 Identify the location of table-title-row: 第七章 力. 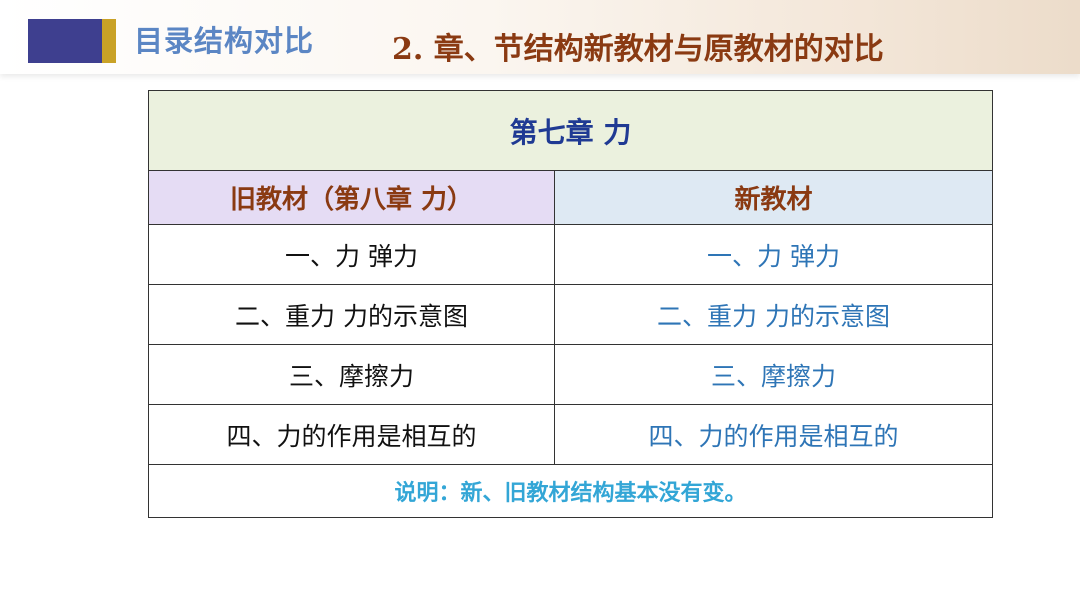
(570, 130).